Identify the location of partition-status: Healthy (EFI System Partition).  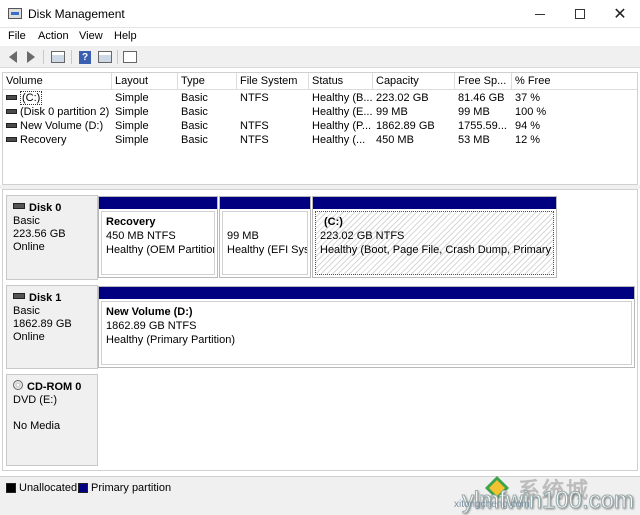
(267, 250).